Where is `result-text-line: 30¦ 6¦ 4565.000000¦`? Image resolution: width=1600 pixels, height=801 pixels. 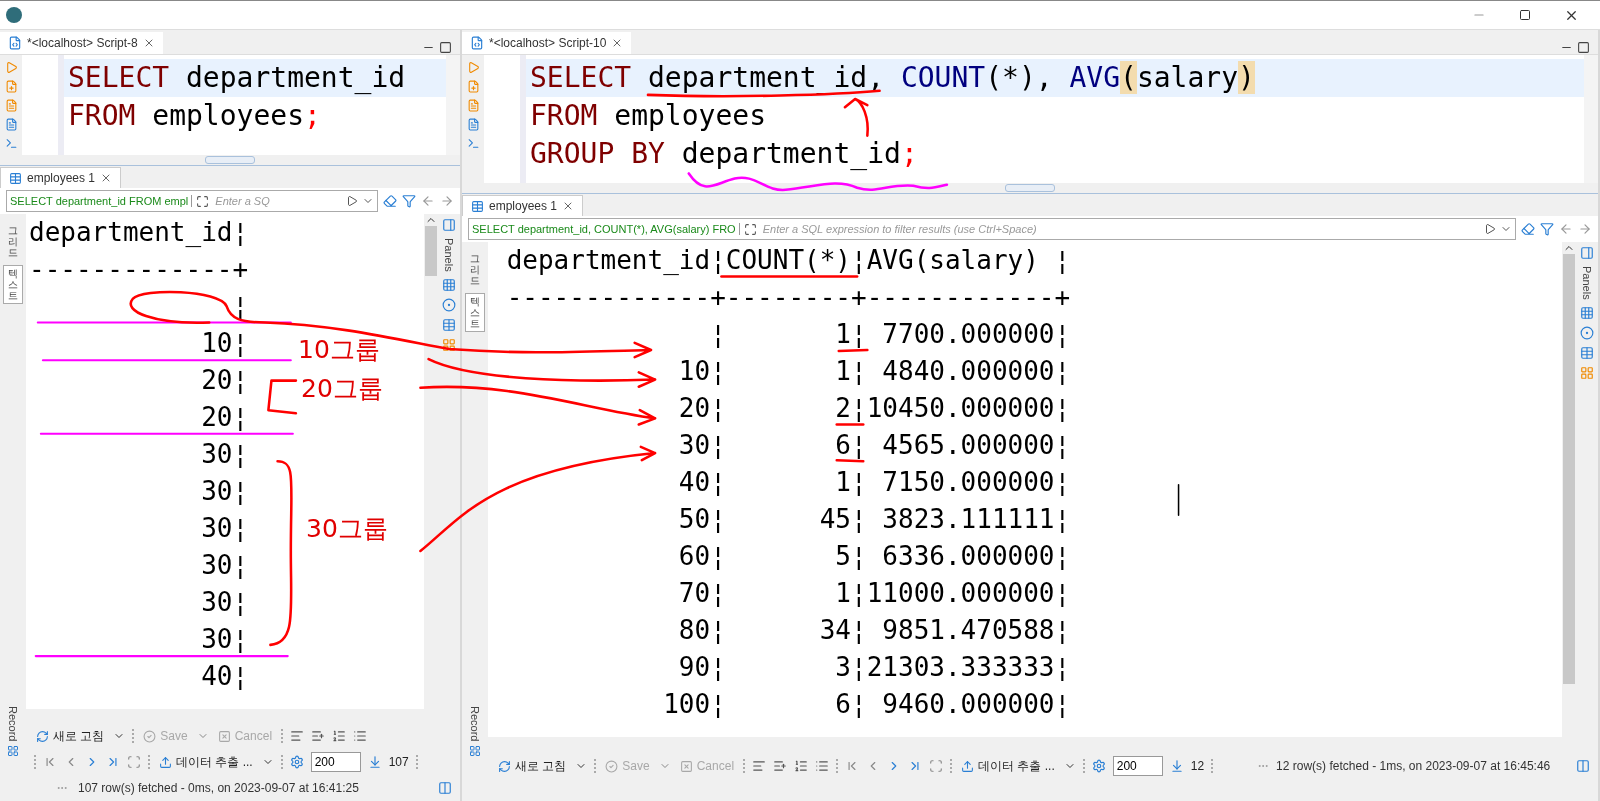
result-text-line: 30¦ 6¦ 4565.000000¦ is located at coordinates (874, 445).